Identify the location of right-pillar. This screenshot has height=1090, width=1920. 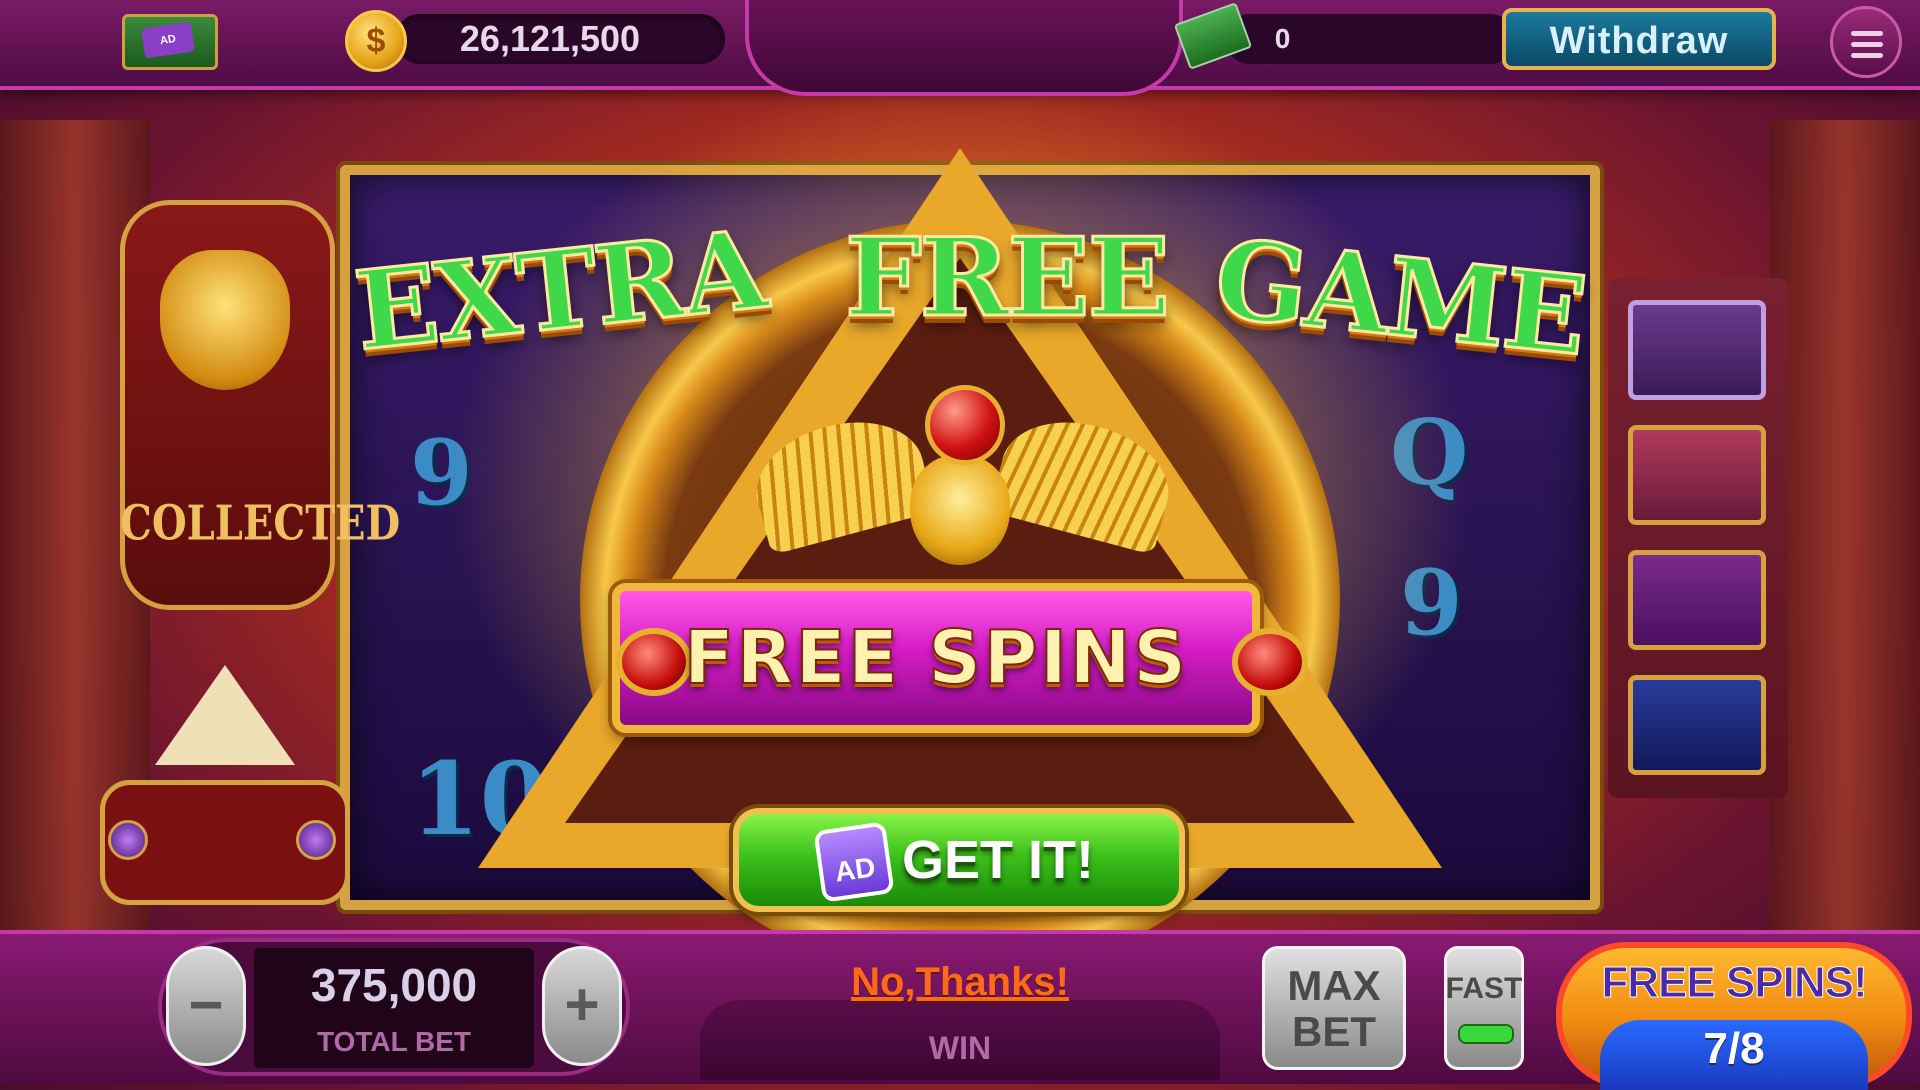
(1845, 550).